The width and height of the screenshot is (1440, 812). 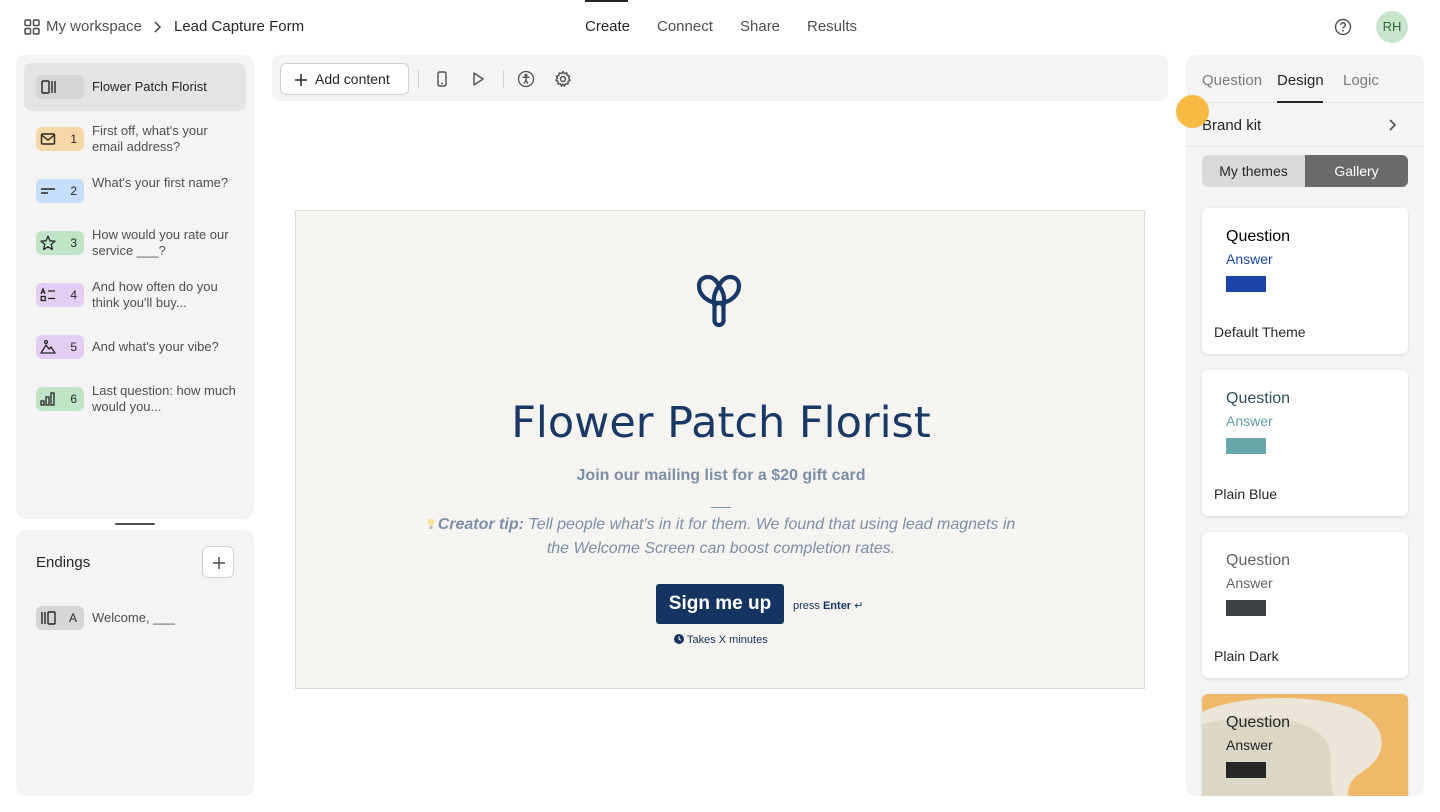 What do you see at coordinates (859, 606) in the screenshot?
I see `enter-return-icon: ↵` at bounding box center [859, 606].